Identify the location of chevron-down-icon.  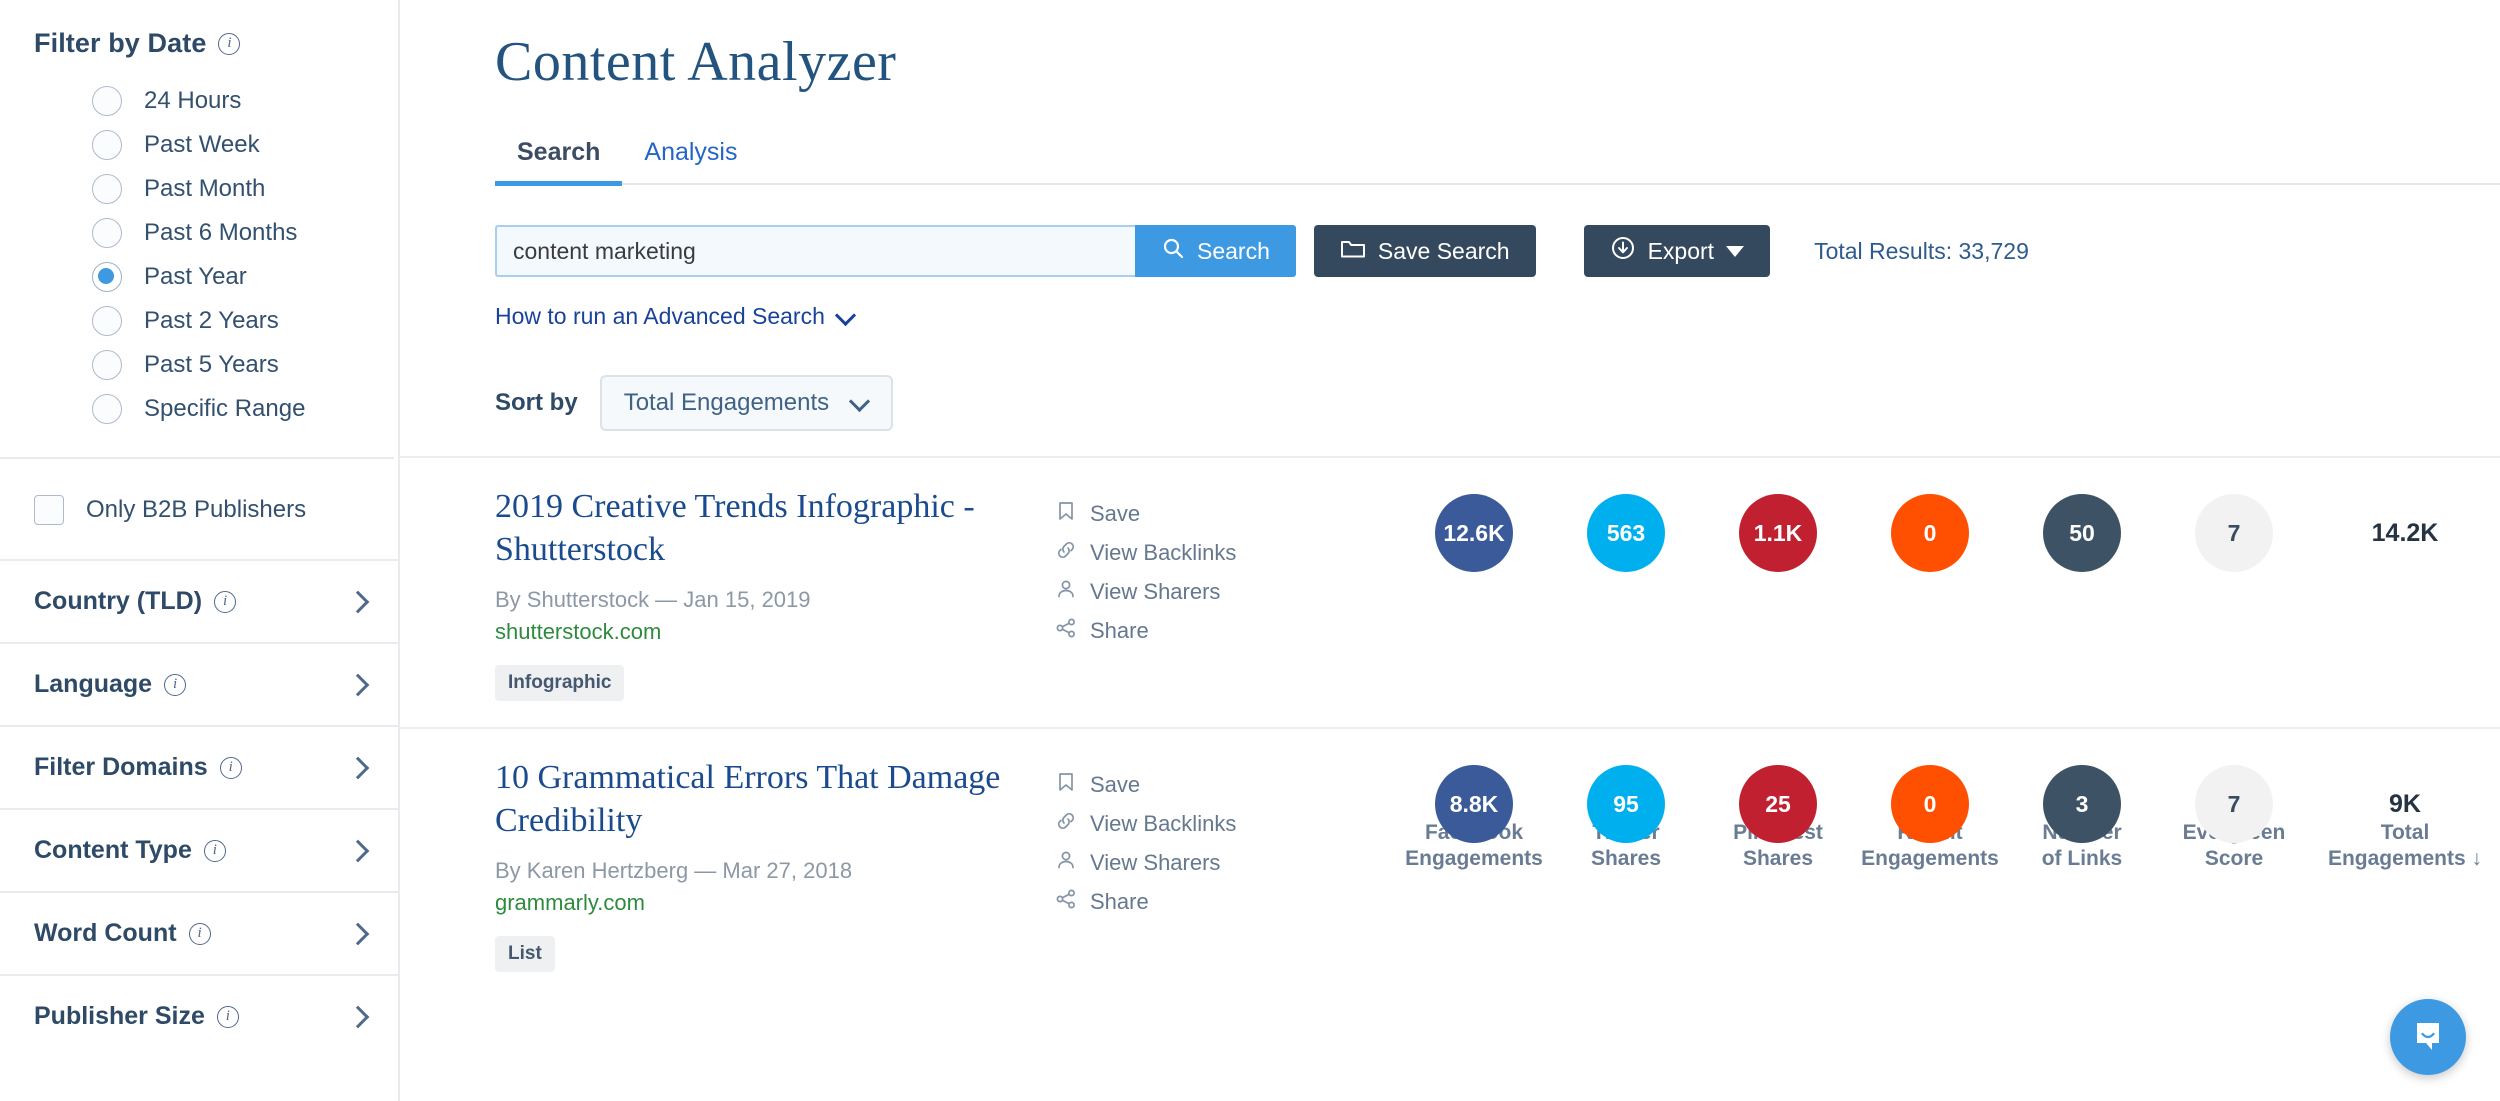
(860, 403).